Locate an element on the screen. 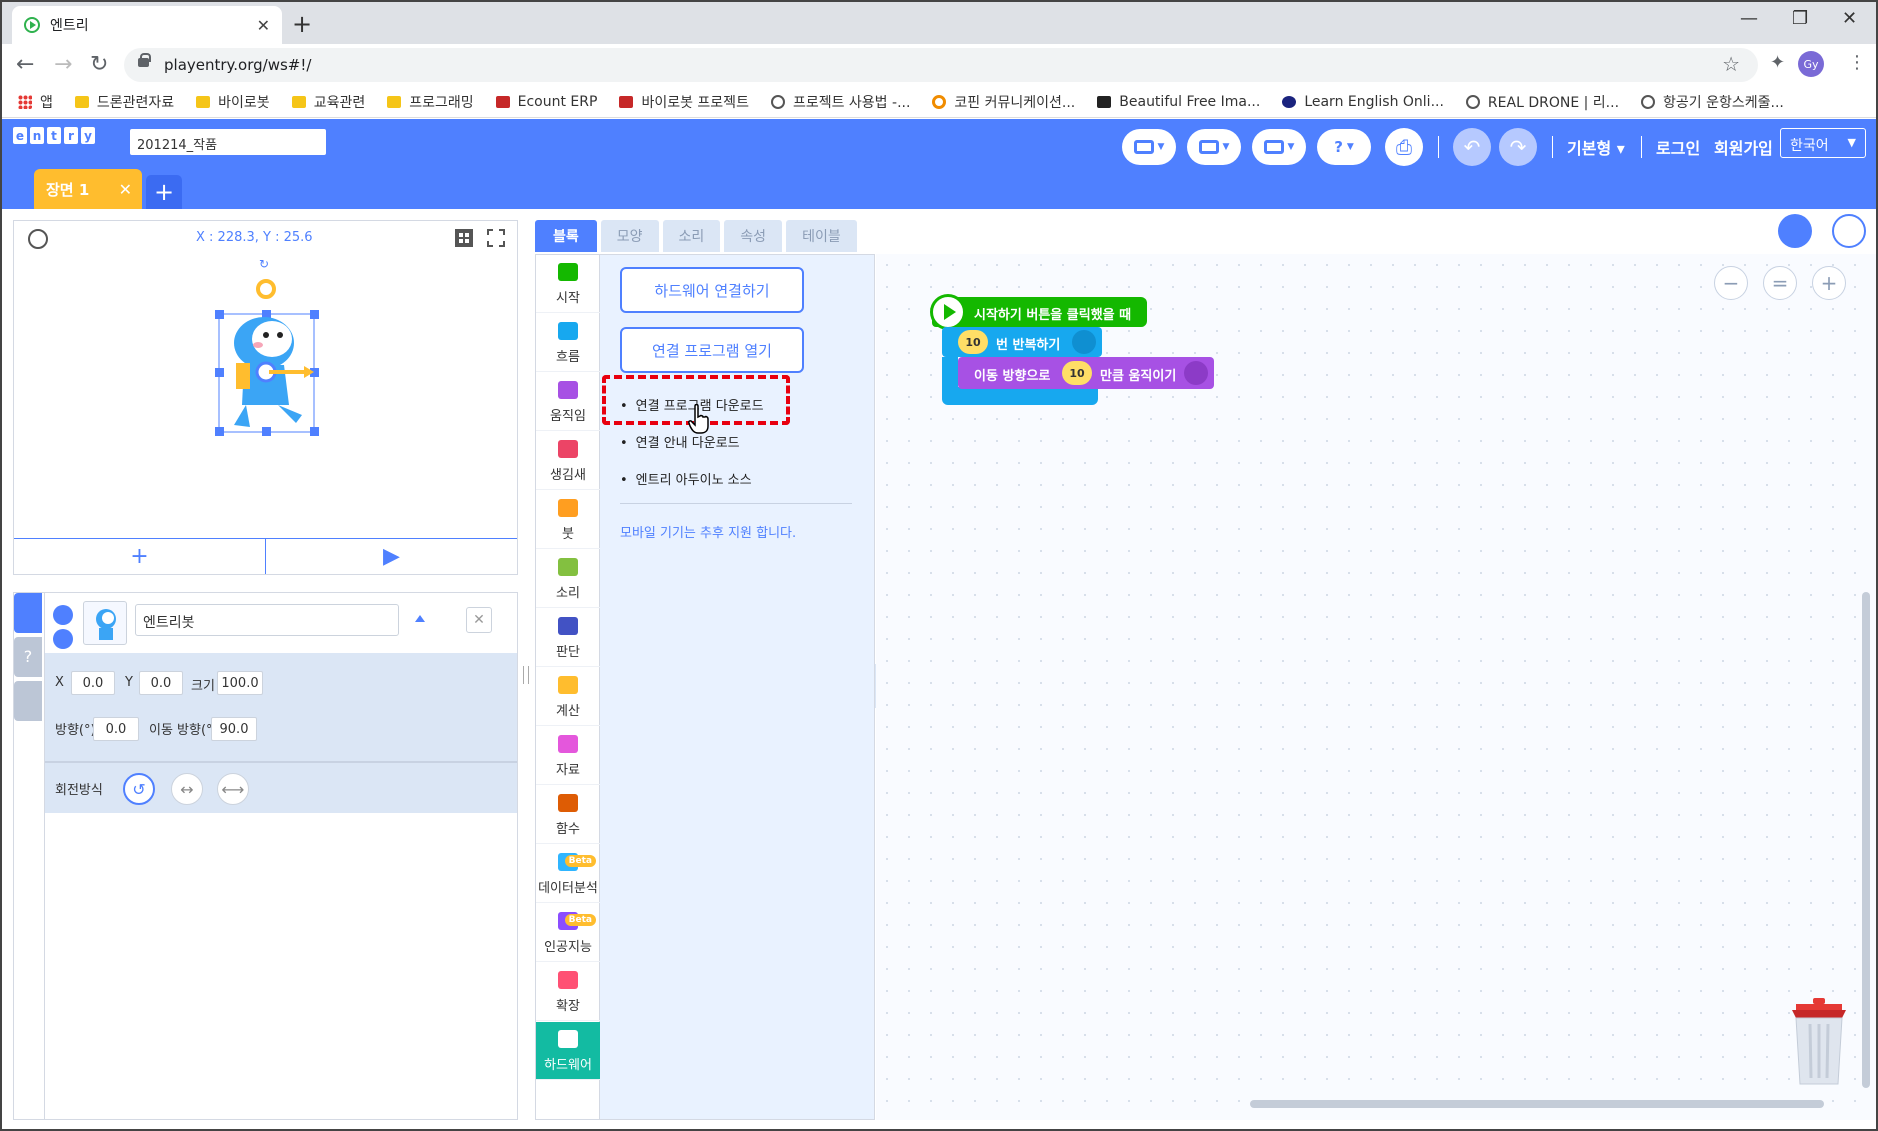 Image resolution: width=1878 pixels, height=1131 pixels. scene-tab: 장면 1 ✕ is located at coordinates (88, 189).